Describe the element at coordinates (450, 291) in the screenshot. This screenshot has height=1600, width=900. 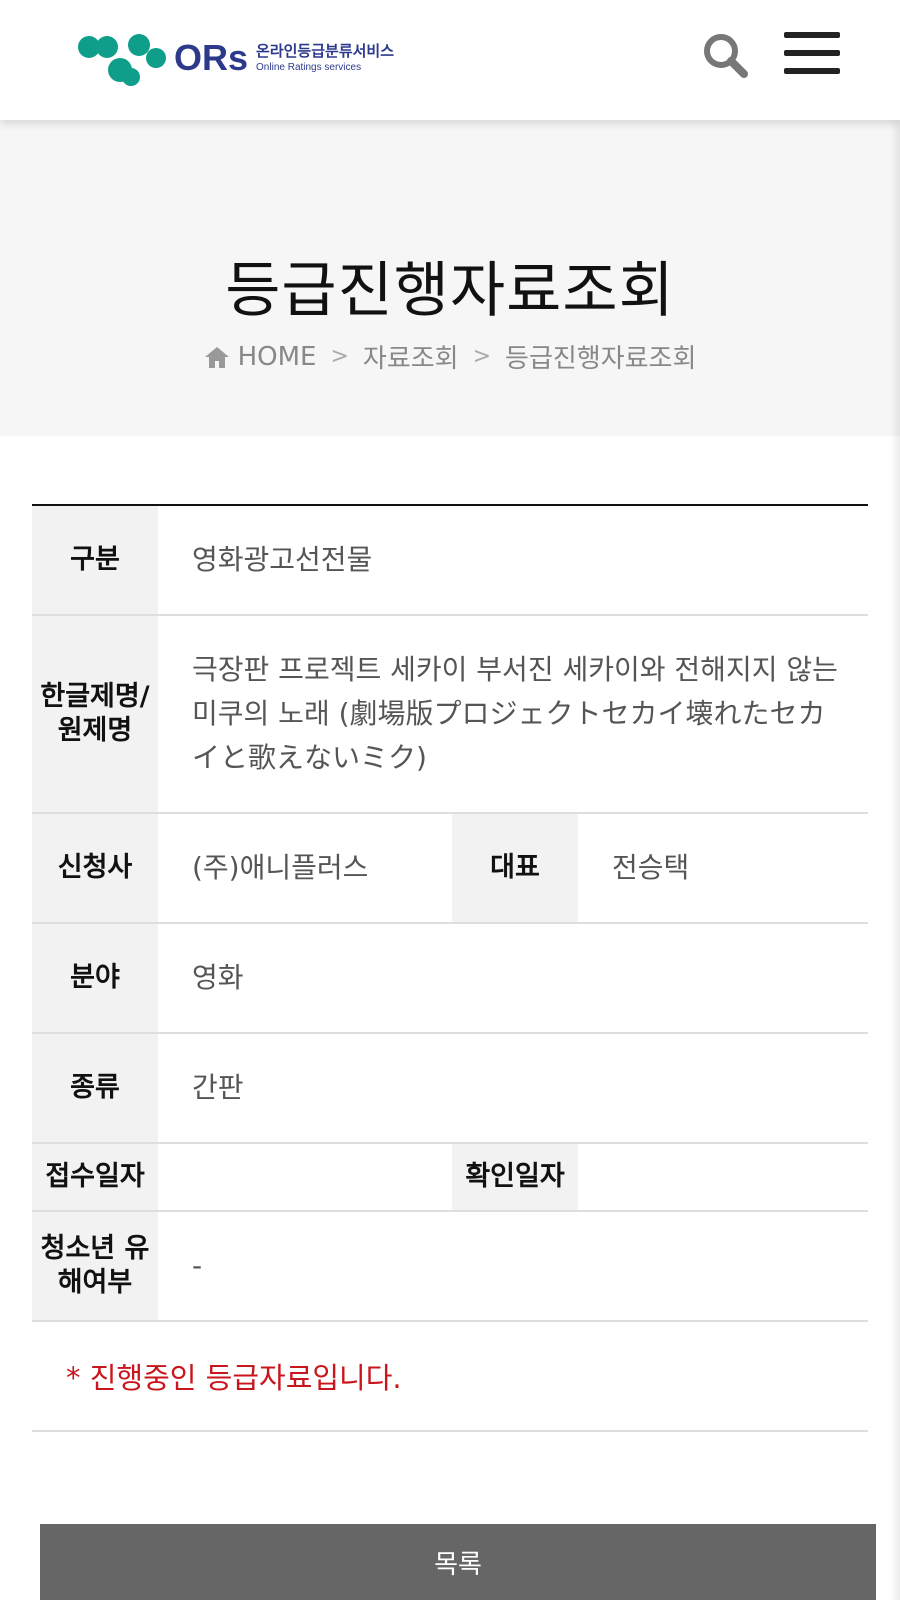
I see `page-title: 등급진행자료조회` at that location.